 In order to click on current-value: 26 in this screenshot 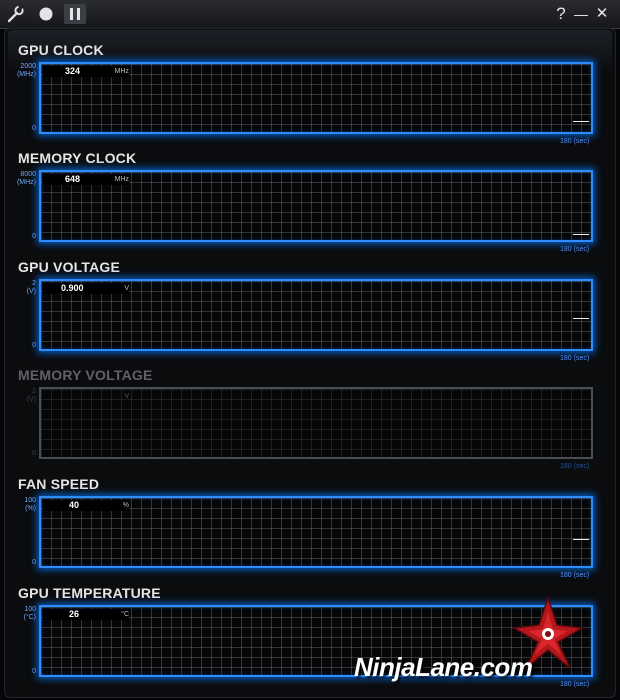, I will do `click(74, 614)`.